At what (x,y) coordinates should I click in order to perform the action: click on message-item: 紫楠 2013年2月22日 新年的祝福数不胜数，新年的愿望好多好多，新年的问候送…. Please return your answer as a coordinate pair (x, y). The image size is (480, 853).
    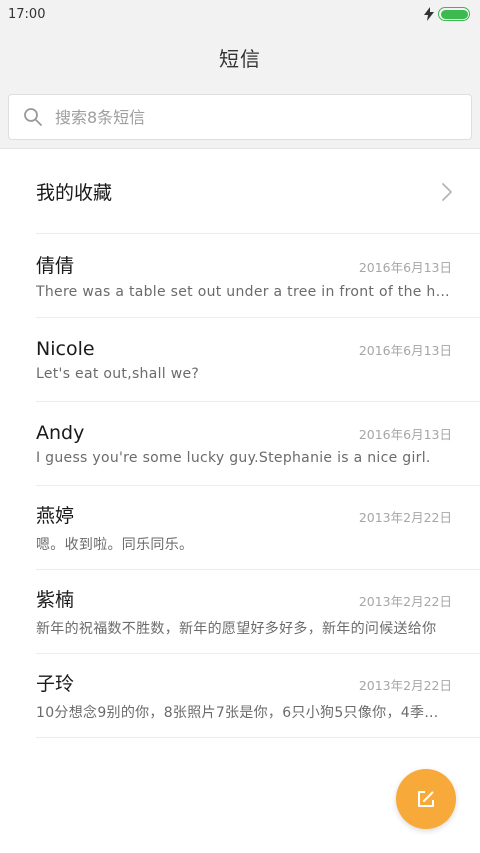
    Looking at the image, I should click on (258, 612).